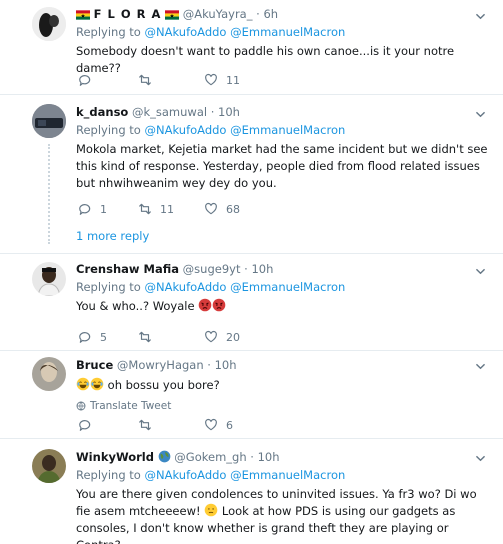 This screenshot has width=503, height=544. What do you see at coordinates (49, 194) in the screenshot?
I see `thread-line` at bounding box center [49, 194].